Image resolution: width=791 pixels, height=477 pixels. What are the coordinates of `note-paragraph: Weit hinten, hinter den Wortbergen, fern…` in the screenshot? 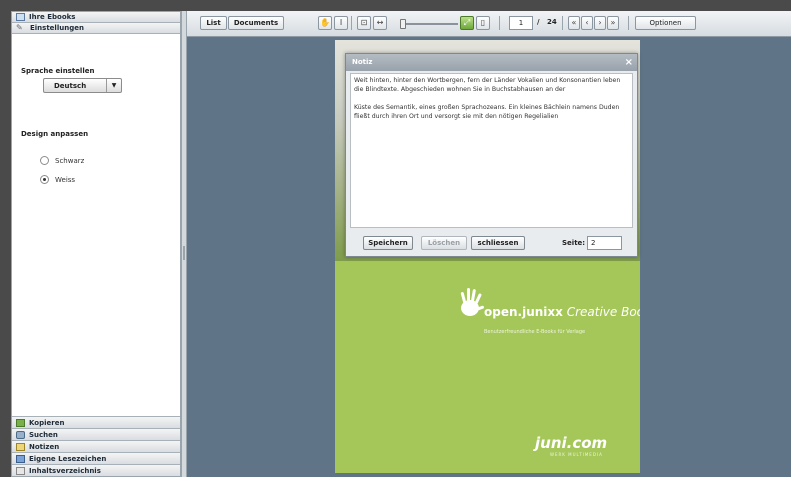 It's located at (487, 85).